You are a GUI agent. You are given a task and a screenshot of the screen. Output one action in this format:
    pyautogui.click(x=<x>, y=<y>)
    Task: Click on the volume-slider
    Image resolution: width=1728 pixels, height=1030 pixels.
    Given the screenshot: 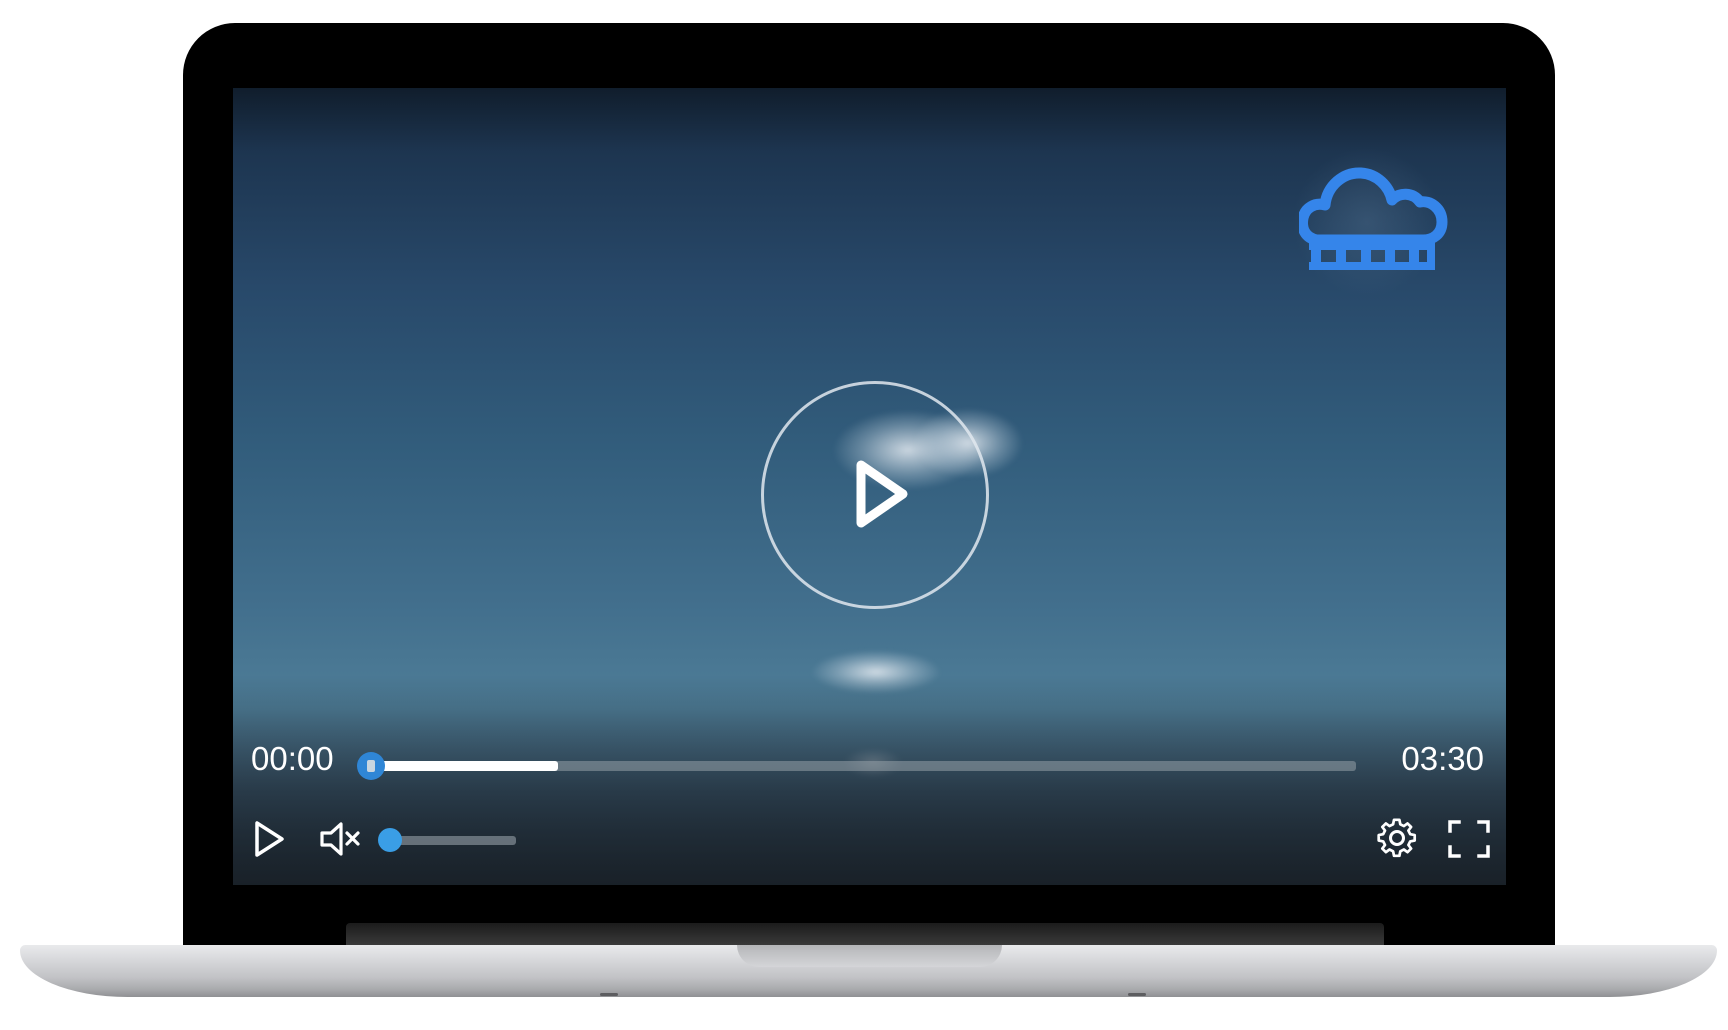 What is the action you would take?
    pyautogui.click(x=447, y=840)
    